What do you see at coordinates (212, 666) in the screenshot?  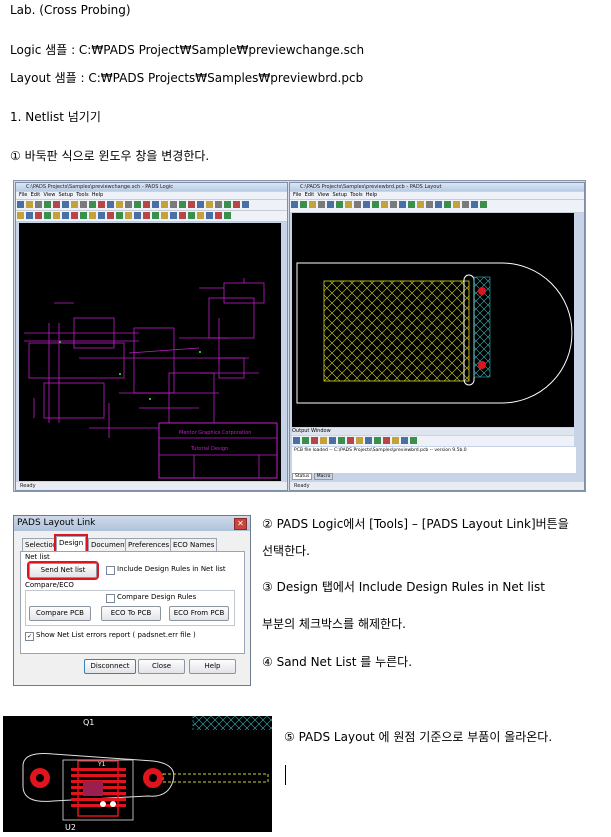 I see `help-button: Help` at bounding box center [212, 666].